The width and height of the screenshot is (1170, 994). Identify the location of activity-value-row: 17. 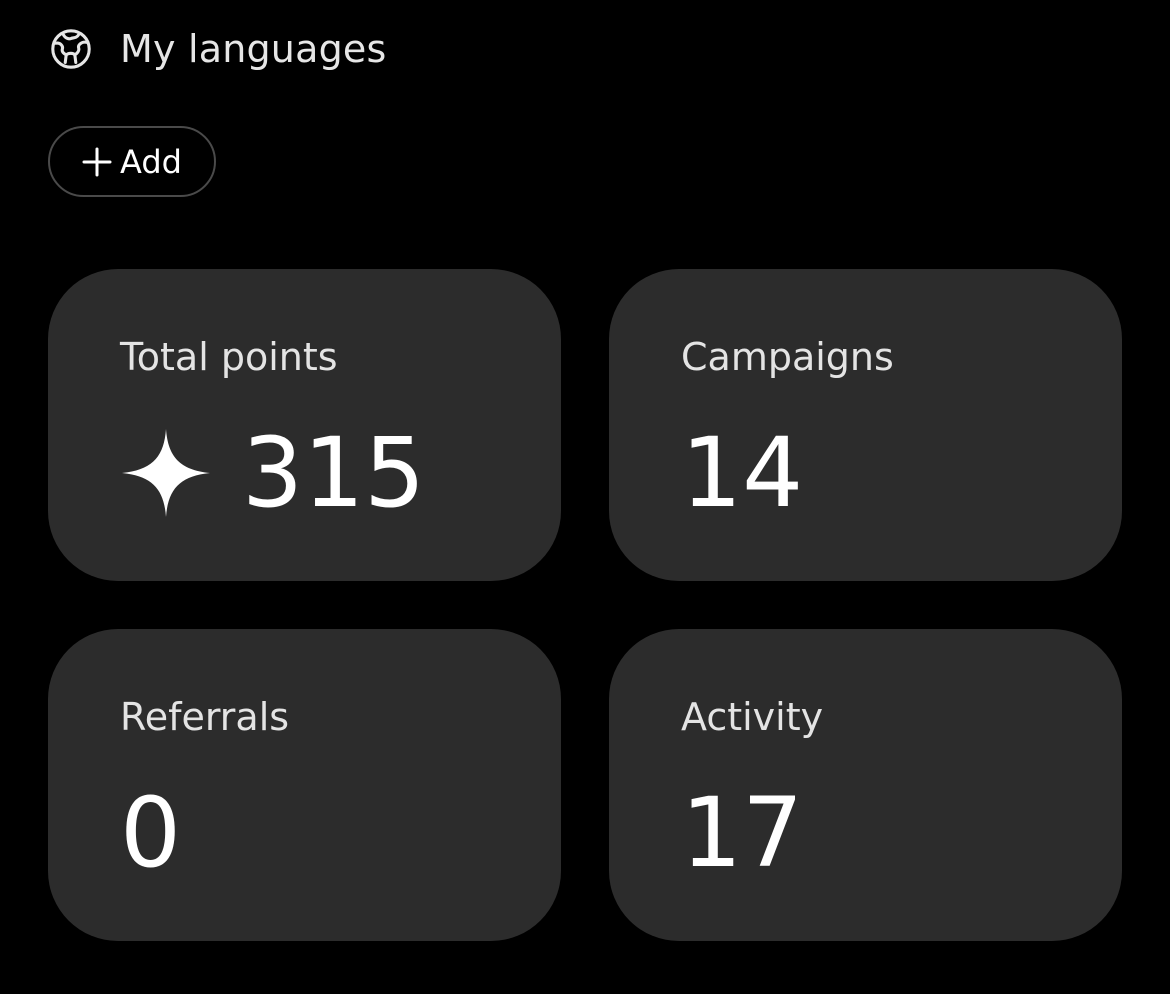
(742, 833).